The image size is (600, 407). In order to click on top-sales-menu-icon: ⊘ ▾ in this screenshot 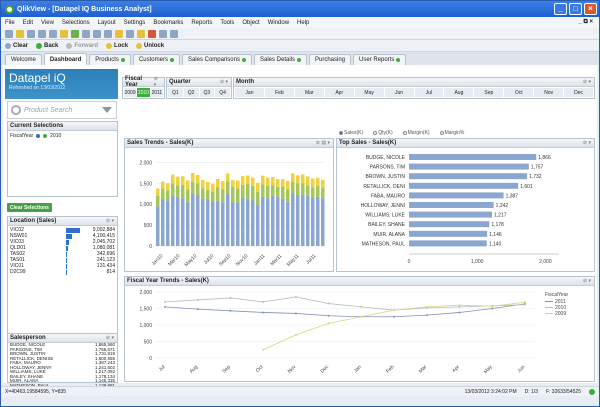, I will do `click(587, 143)`.